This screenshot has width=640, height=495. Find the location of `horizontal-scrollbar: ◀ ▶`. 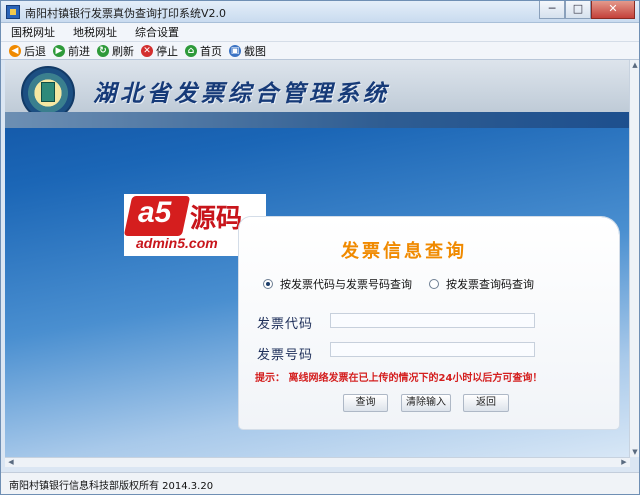

horizontal-scrollbar: ◀ ▶ is located at coordinates (317, 462).